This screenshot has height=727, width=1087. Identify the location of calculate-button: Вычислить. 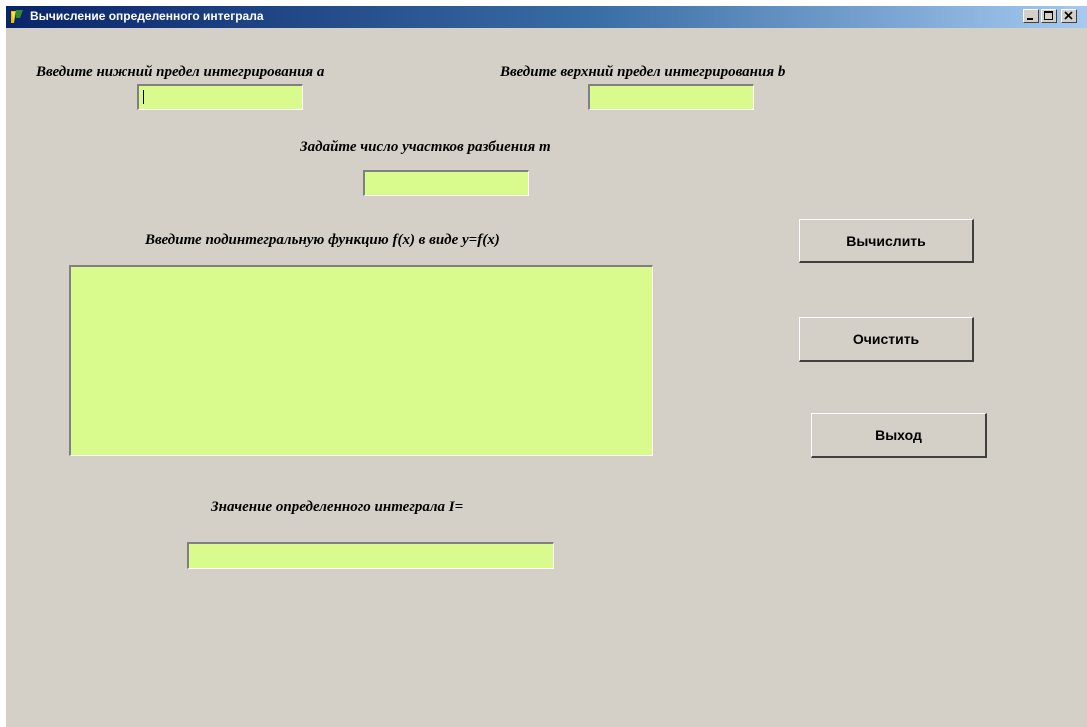
(886, 241).